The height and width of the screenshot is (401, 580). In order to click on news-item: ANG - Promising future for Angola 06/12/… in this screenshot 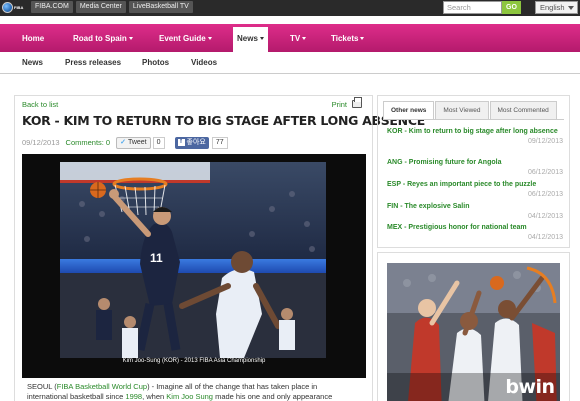, I will do `click(475, 167)`.